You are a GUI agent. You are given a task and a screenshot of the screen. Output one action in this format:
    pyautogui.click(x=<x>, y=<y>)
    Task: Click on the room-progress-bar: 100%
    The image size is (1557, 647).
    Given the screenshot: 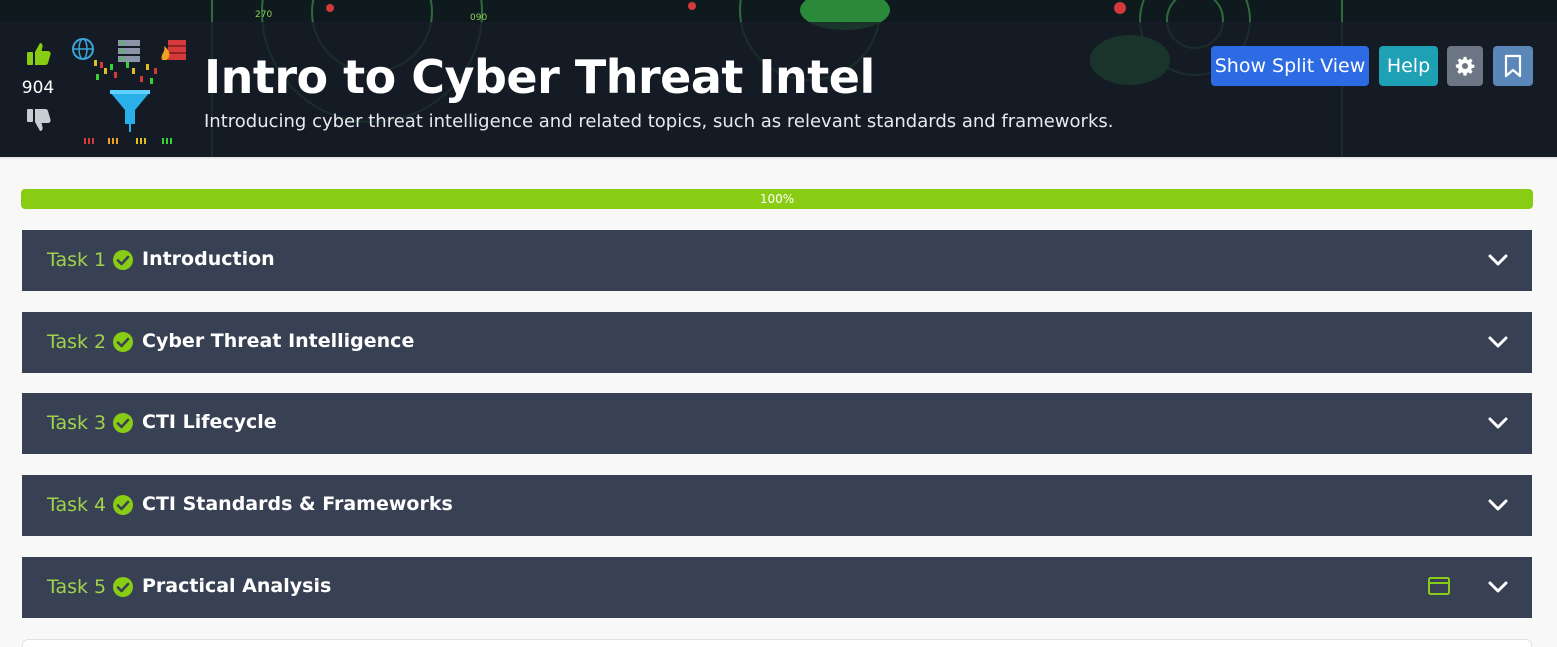 What is the action you would take?
    pyautogui.click(x=777, y=199)
    